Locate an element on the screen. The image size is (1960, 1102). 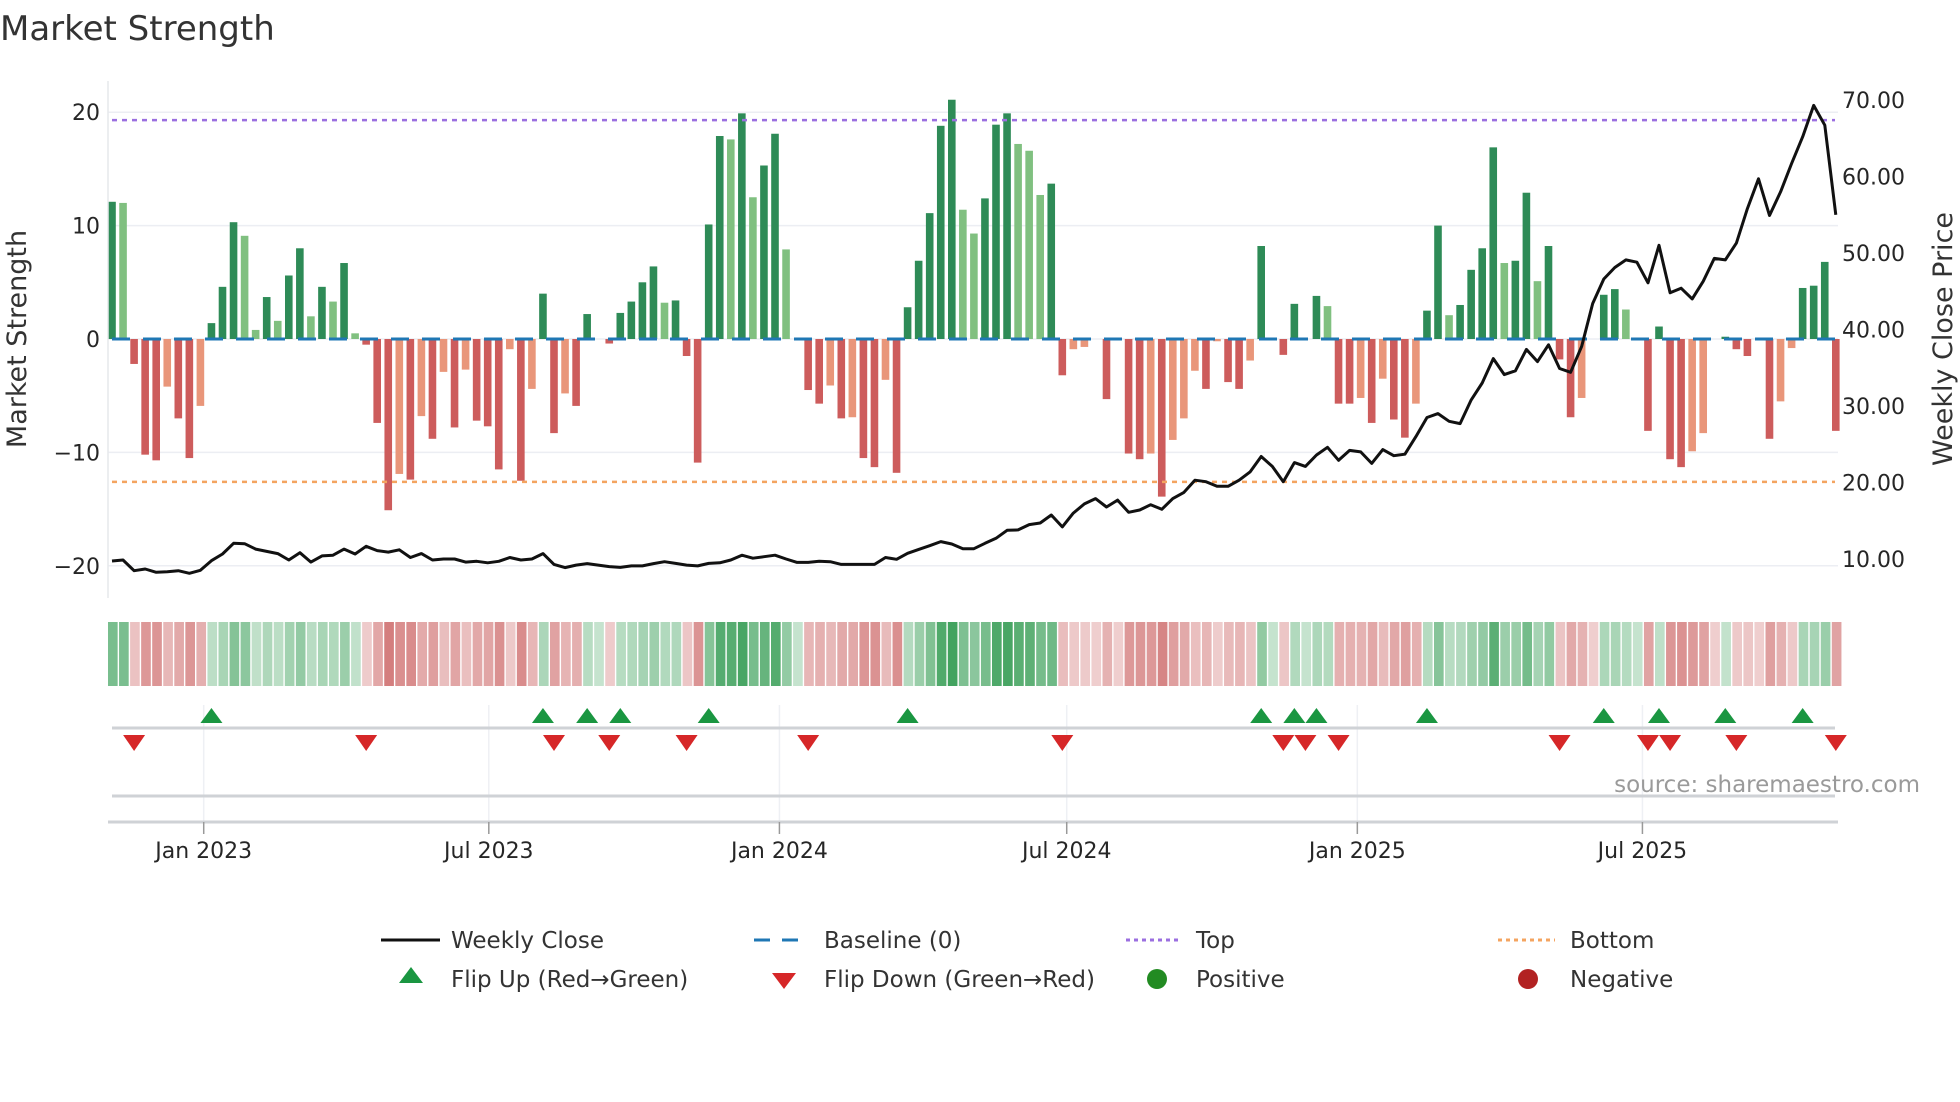
y2-tick-label: 50.00 is located at coordinates (1873, 254).